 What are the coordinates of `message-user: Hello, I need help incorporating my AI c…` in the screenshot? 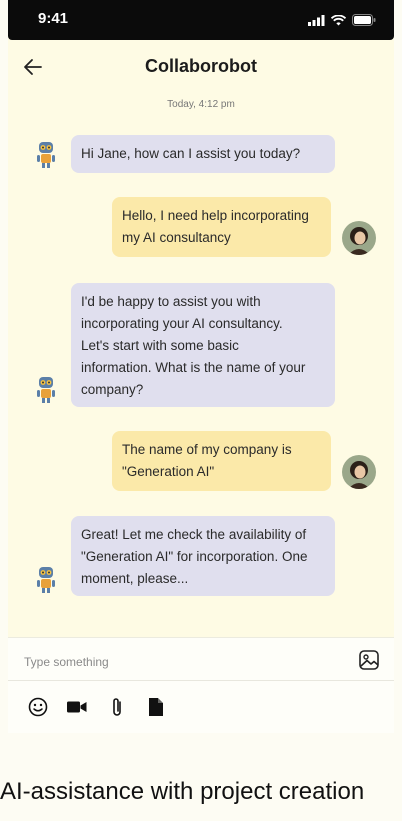 It's located at (221, 227).